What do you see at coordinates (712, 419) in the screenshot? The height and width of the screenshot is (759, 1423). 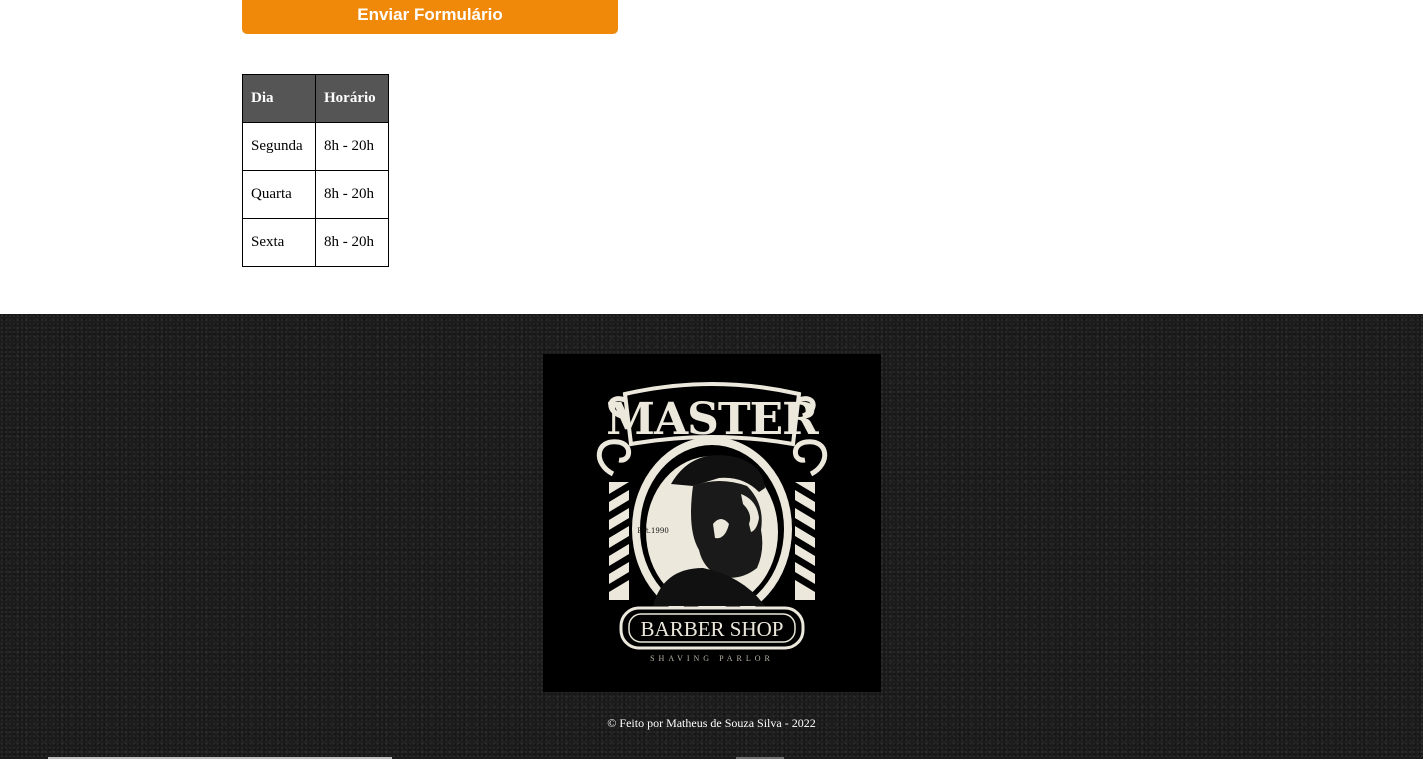 I see `logo-text-master: MASTER` at bounding box center [712, 419].